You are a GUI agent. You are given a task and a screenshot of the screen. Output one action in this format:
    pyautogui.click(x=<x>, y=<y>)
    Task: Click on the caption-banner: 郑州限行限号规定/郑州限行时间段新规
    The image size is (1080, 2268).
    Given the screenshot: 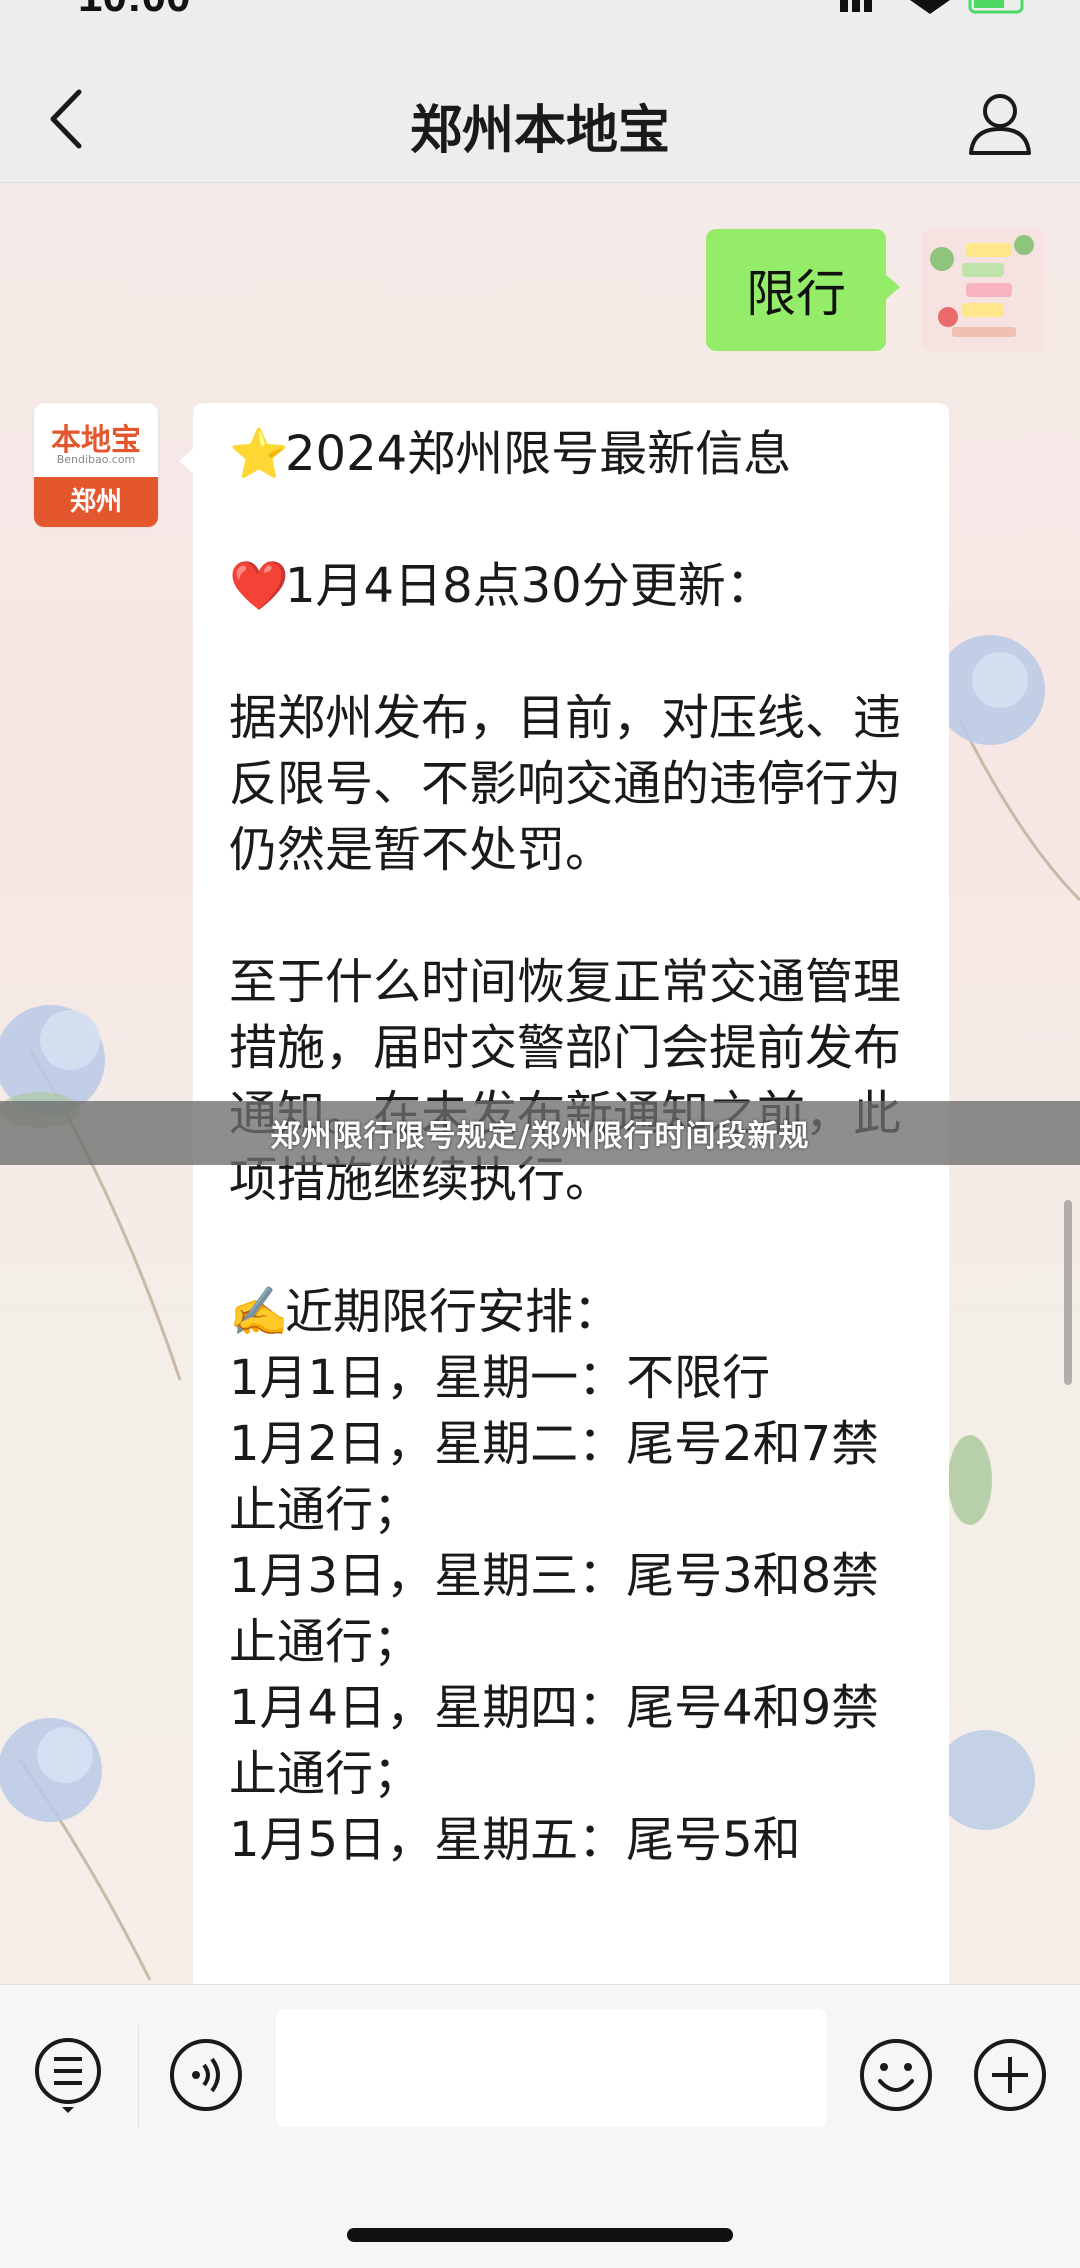 What is the action you would take?
    pyautogui.click(x=540, y=1133)
    